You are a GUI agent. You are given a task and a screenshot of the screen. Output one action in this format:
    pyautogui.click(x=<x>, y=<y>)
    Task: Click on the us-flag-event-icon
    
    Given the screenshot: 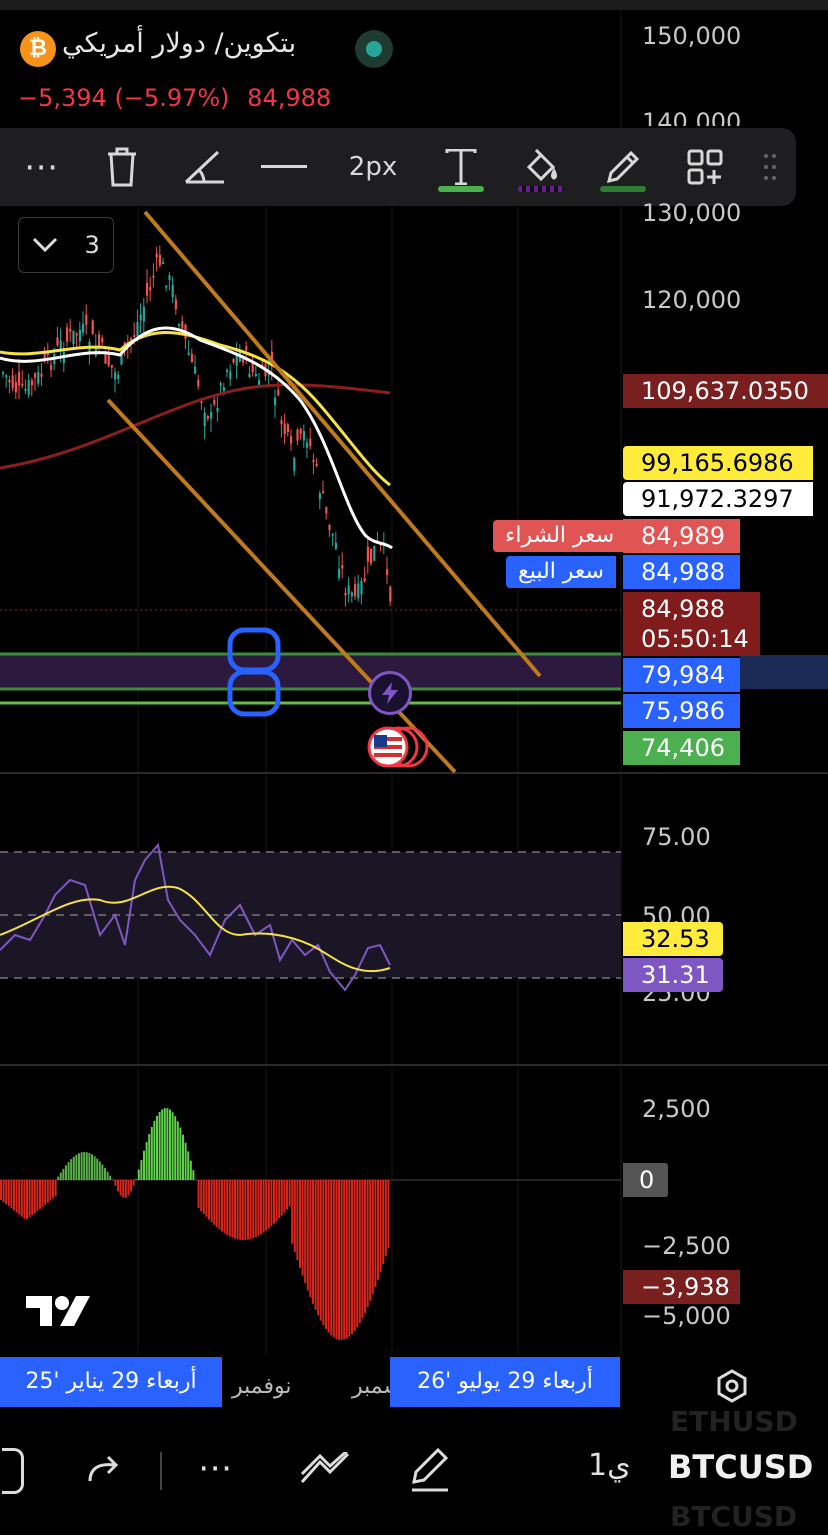 What is the action you would take?
    pyautogui.click(x=398, y=747)
    